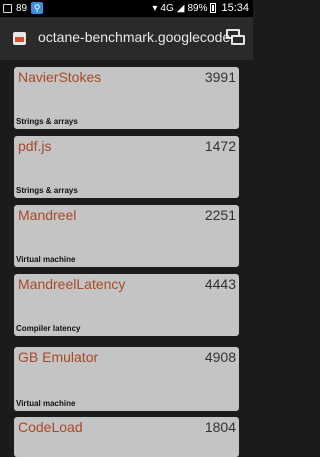 The image size is (320, 457). Describe the element at coordinates (72, 284) in the screenshot. I see `benchmark-name: MandreelLatency` at that location.